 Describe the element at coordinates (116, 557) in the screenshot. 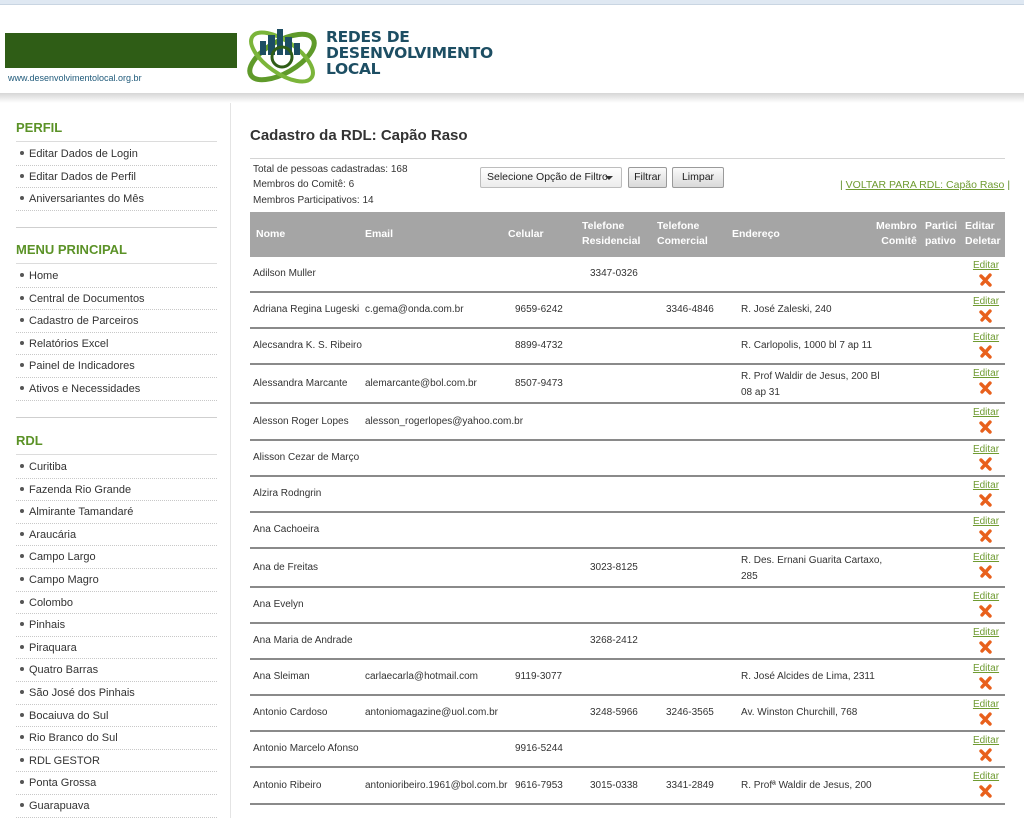

I see `rdl-menu-item: Campo Largo` at that location.